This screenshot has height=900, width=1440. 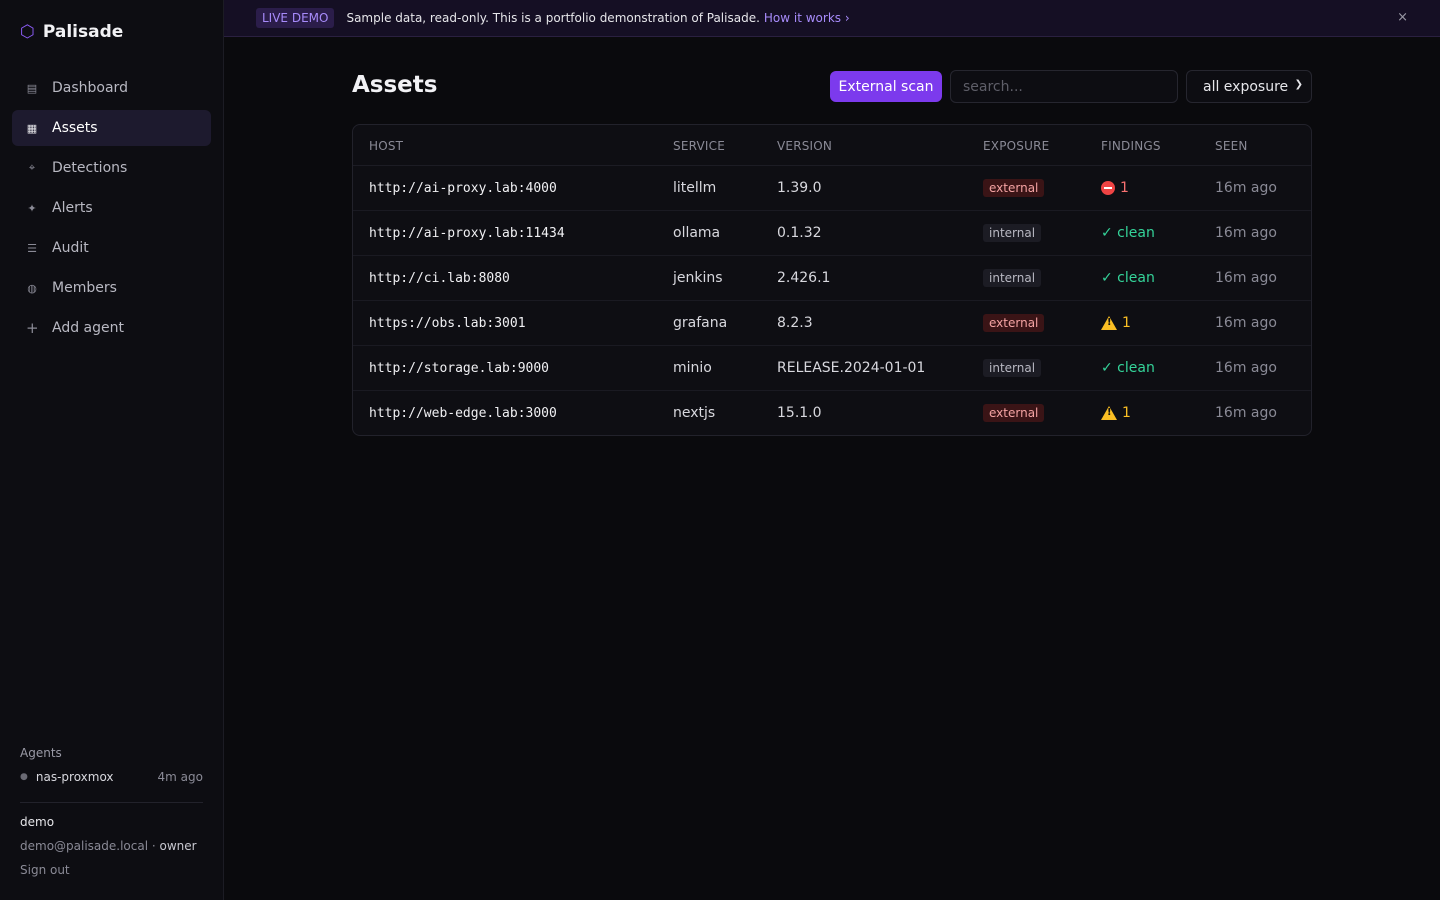 I want to click on close-icon: ×, so click(x=1402, y=17).